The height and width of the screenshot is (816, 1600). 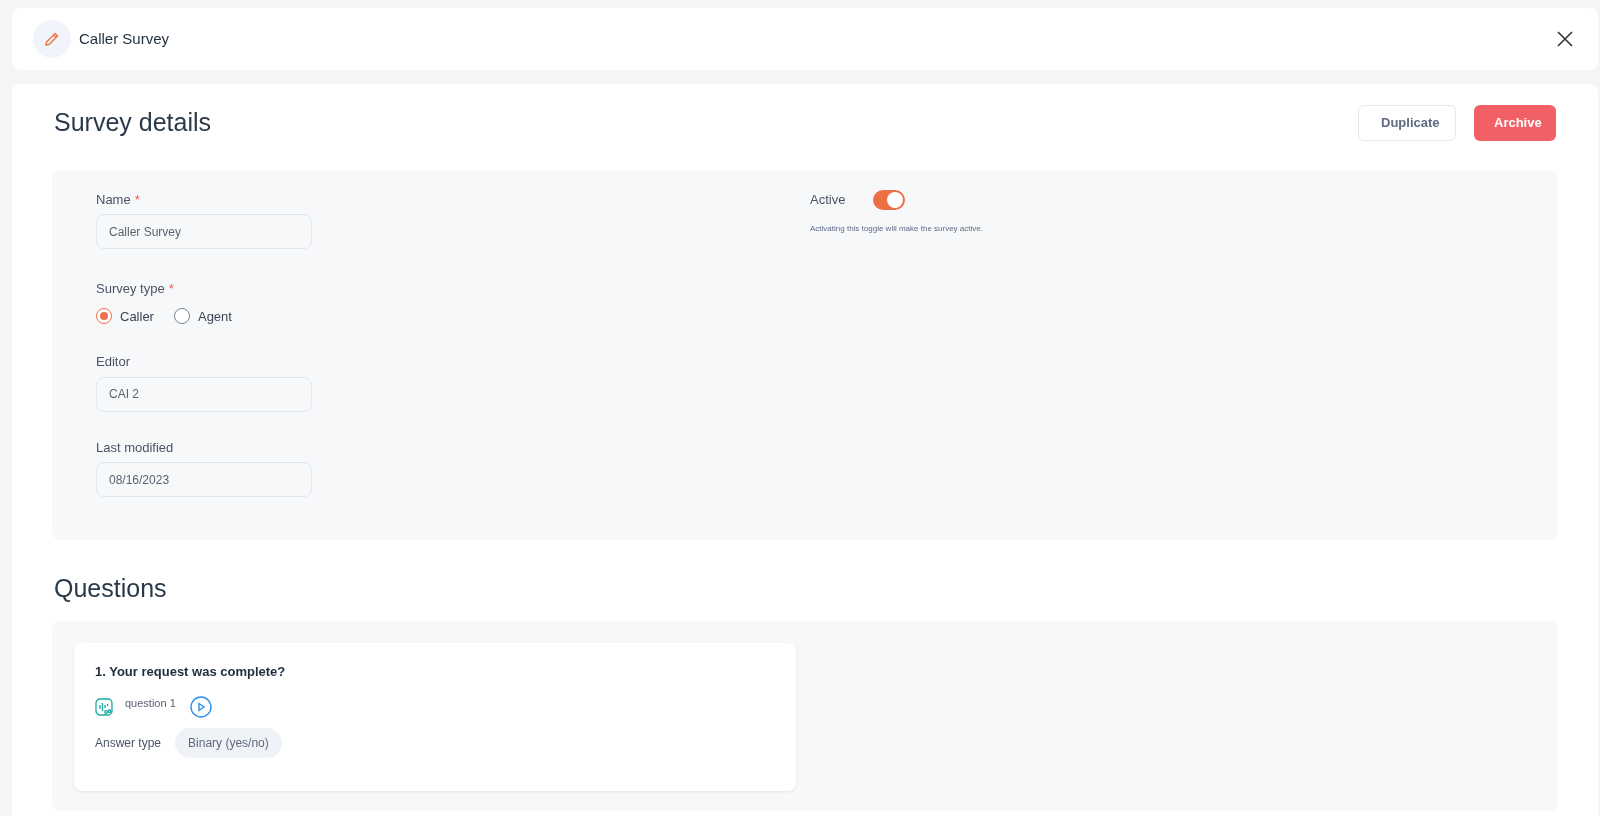 What do you see at coordinates (204, 394) in the screenshot?
I see `text-field: CAI 2` at bounding box center [204, 394].